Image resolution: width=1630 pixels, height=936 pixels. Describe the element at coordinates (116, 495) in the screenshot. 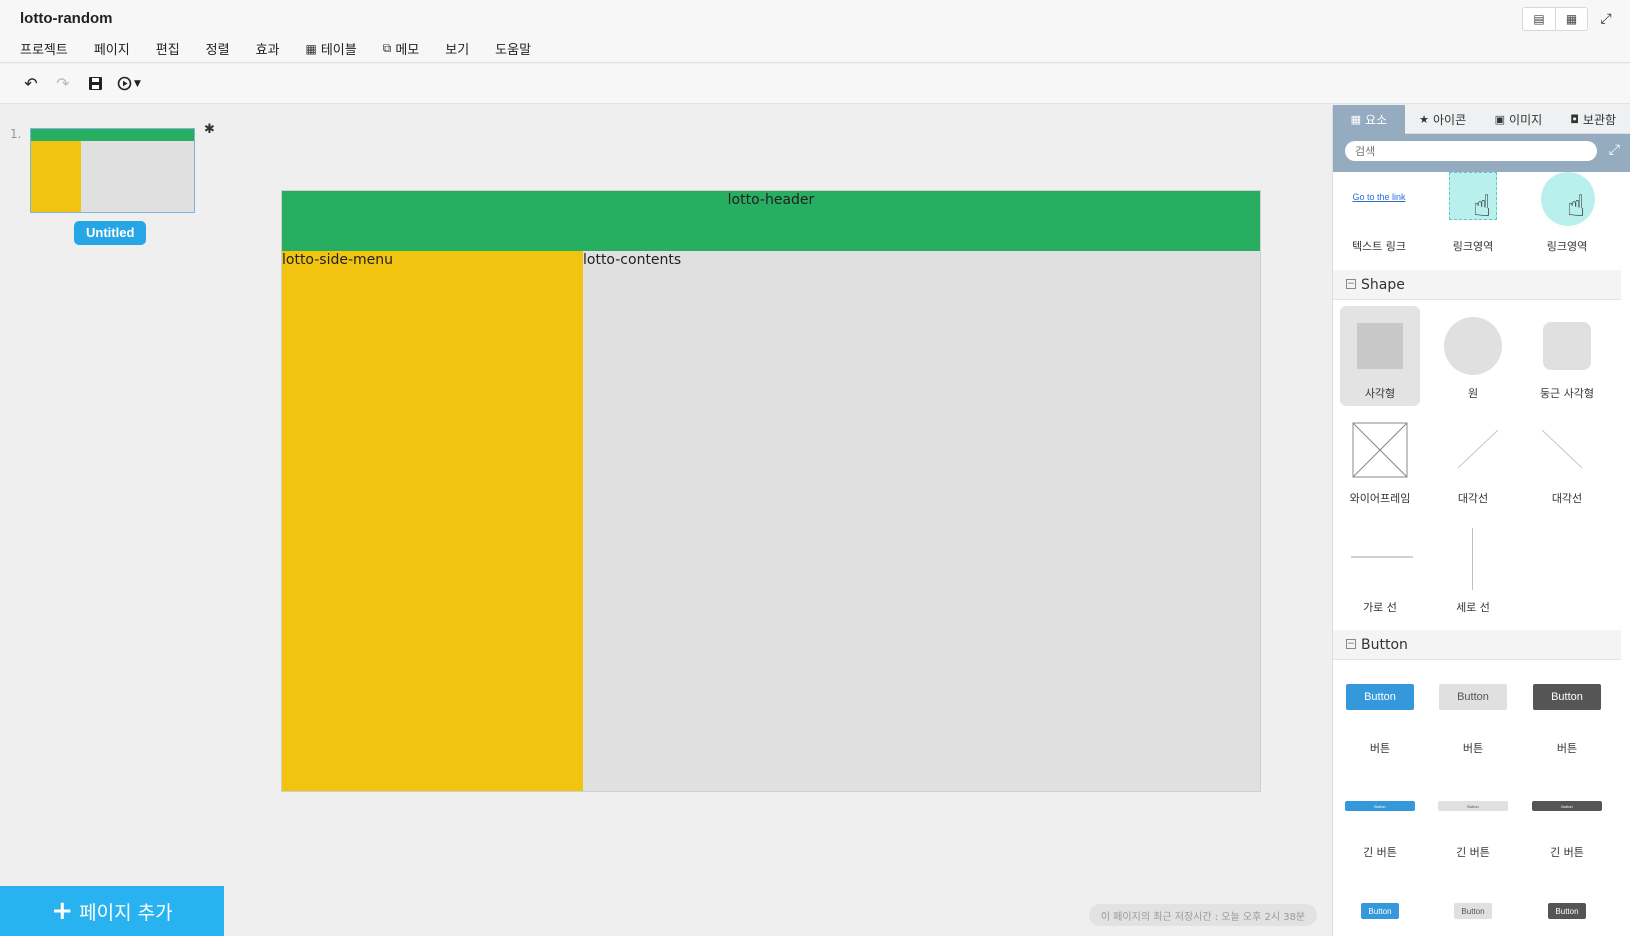

I see `page-list: 1. ✱ Untitled` at that location.